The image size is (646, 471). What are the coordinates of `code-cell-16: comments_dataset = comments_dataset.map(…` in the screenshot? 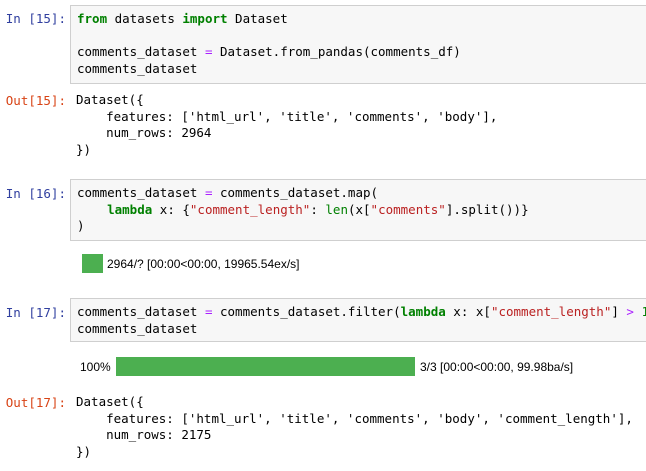 It's located at (358, 210).